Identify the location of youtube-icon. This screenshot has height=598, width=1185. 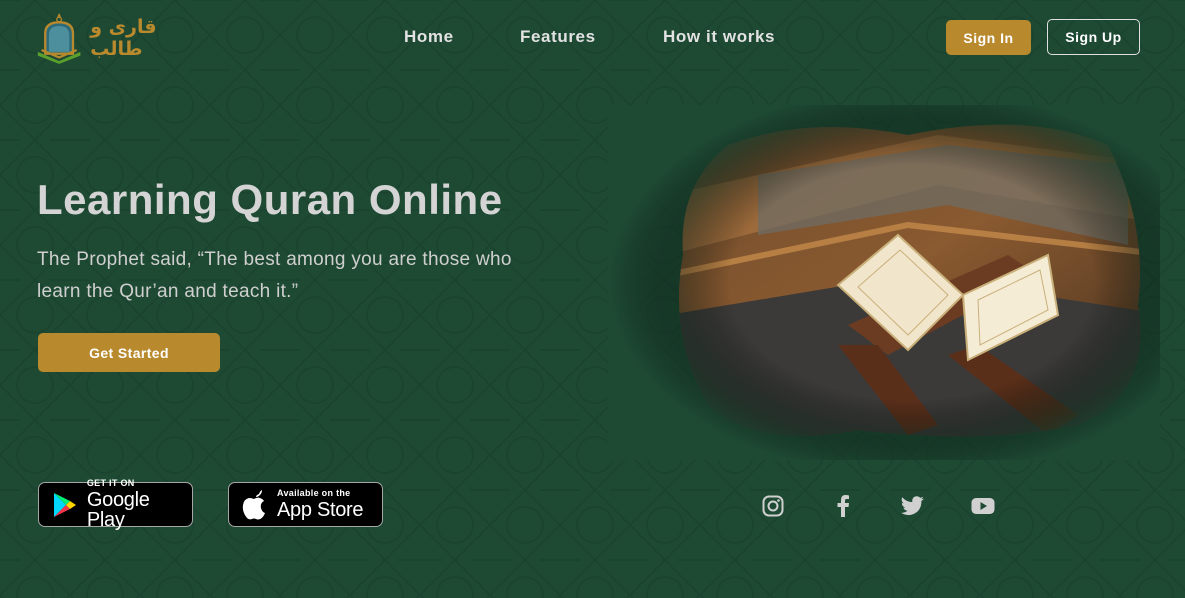
(983, 506).